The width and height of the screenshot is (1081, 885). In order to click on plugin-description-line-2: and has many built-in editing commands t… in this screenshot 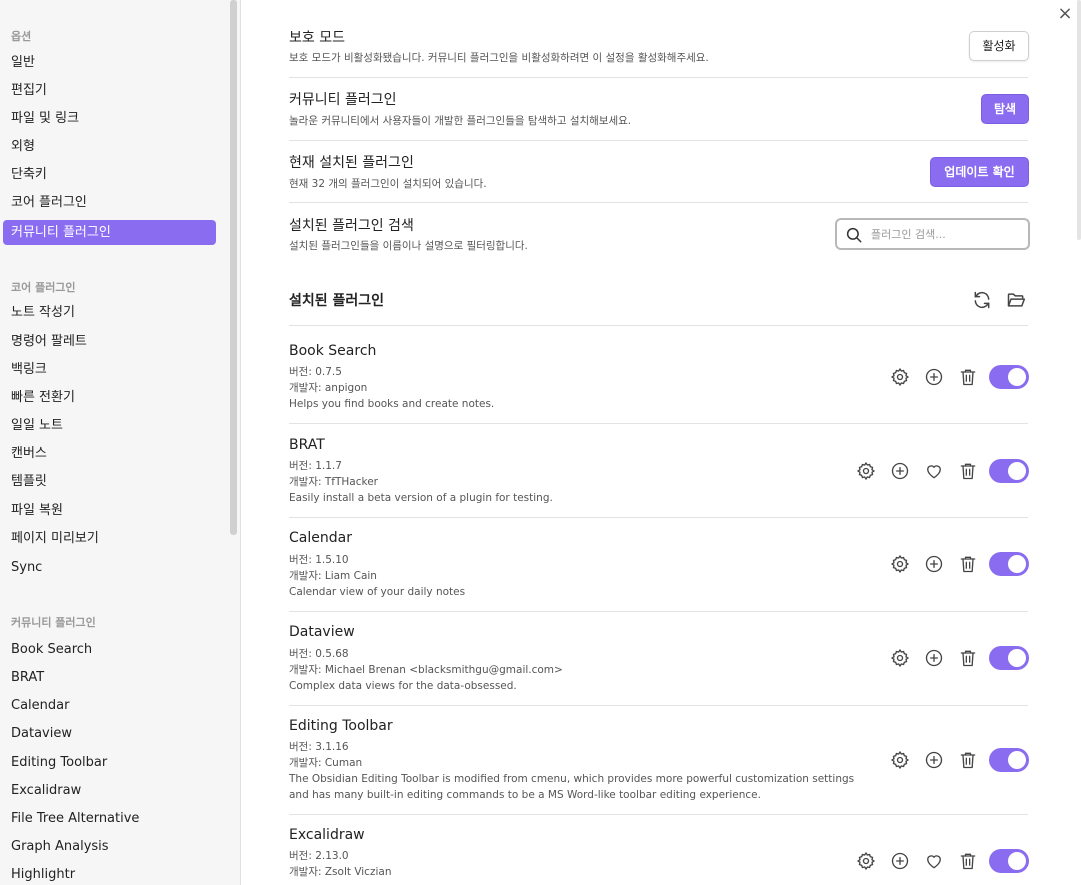, I will do `click(525, 795)`.